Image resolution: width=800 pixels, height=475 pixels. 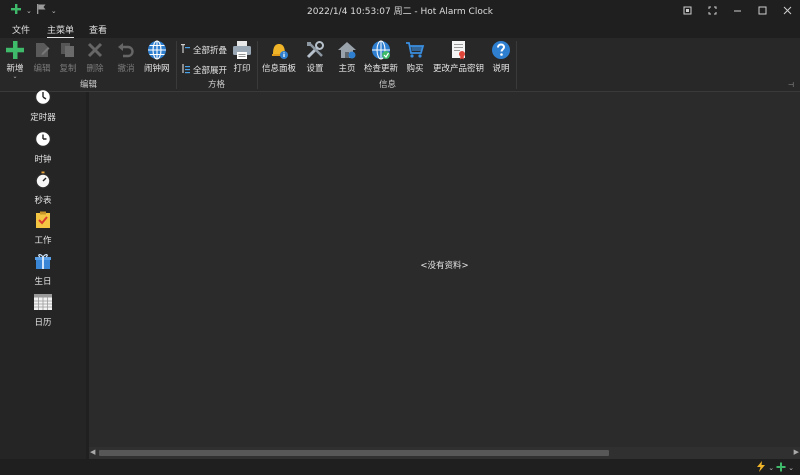 What do you see at coordinates (791, 468) in the screenshot?
I see `status-add-chevron-icon: ⌄` at bounding box center [791, 468].